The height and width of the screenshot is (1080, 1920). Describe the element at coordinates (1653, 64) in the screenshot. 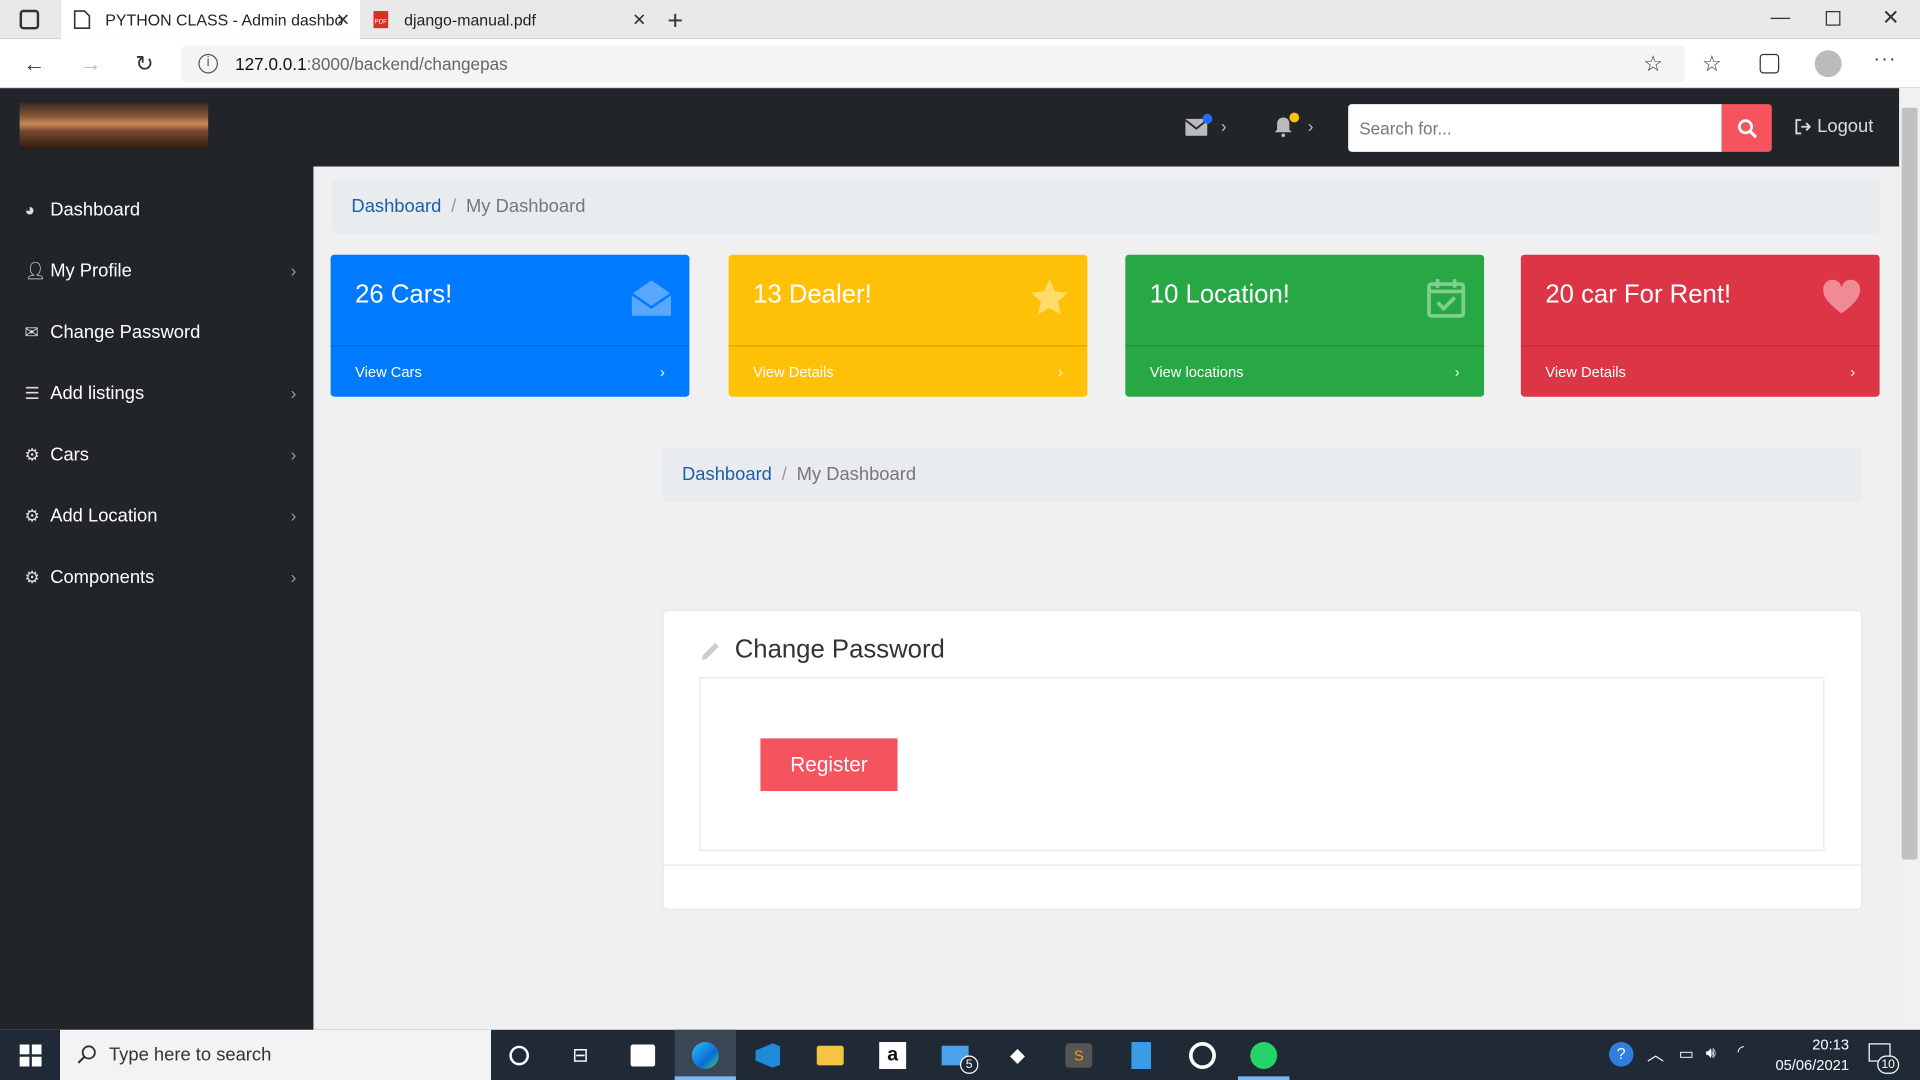

I see `add-favorite-icon: ☆` at that location.